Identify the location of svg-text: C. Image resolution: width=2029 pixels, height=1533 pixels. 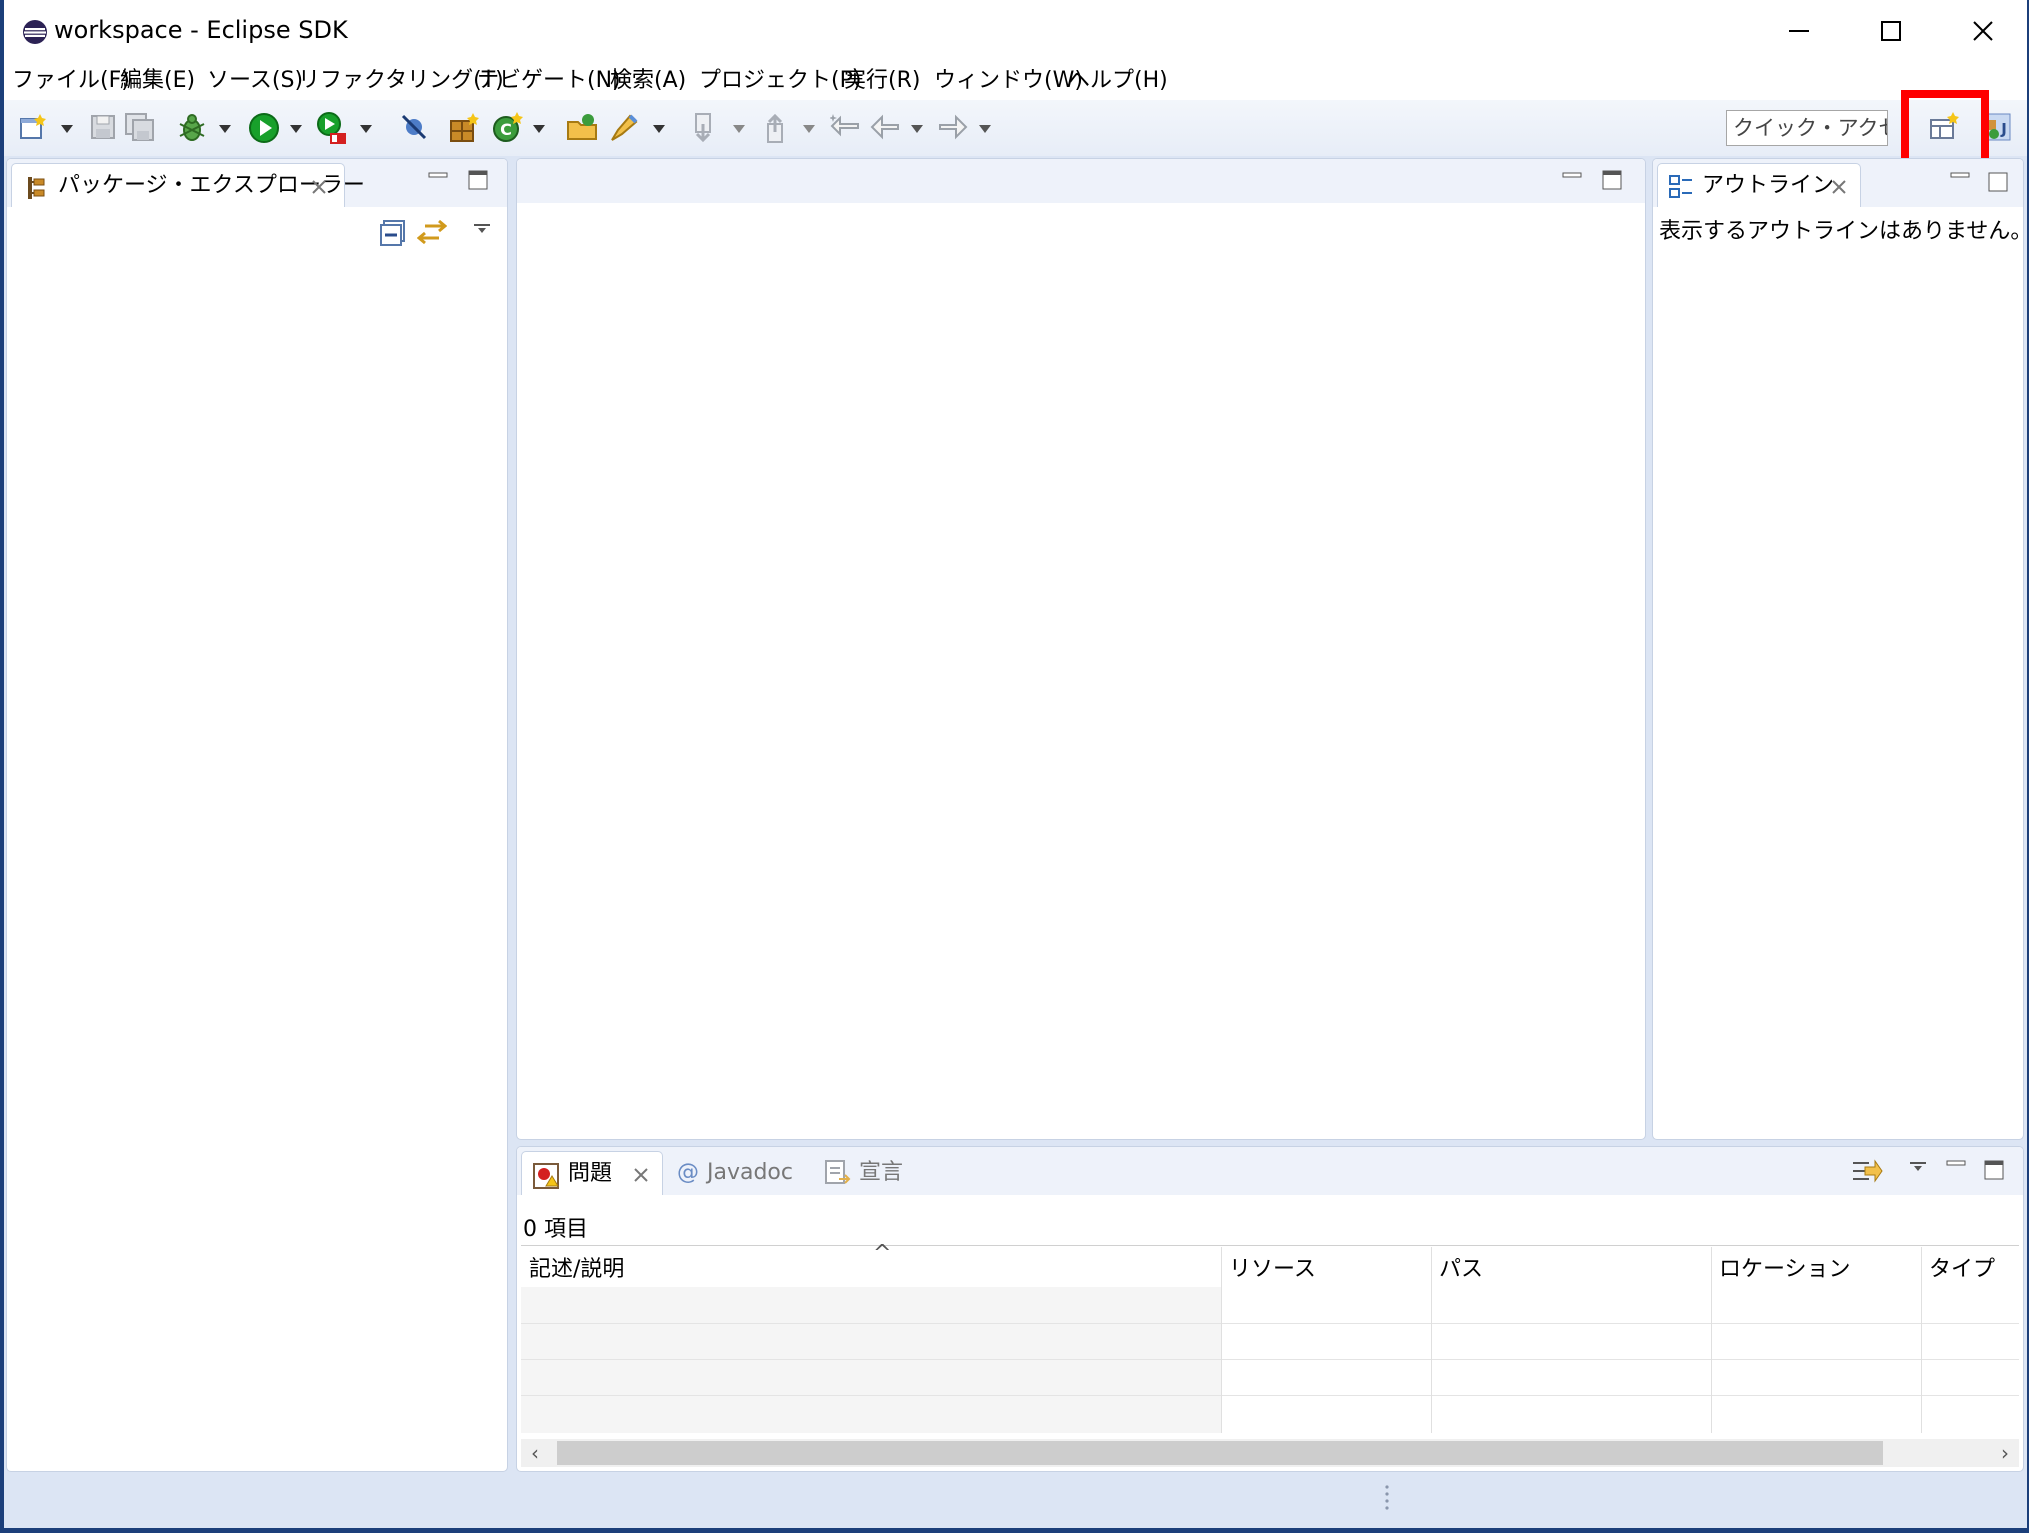
(506, 129).